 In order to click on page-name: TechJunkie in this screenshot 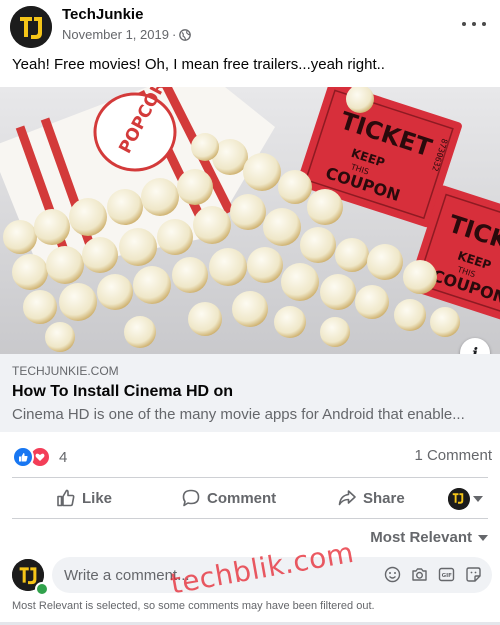, I will do `click(102, 14)`.